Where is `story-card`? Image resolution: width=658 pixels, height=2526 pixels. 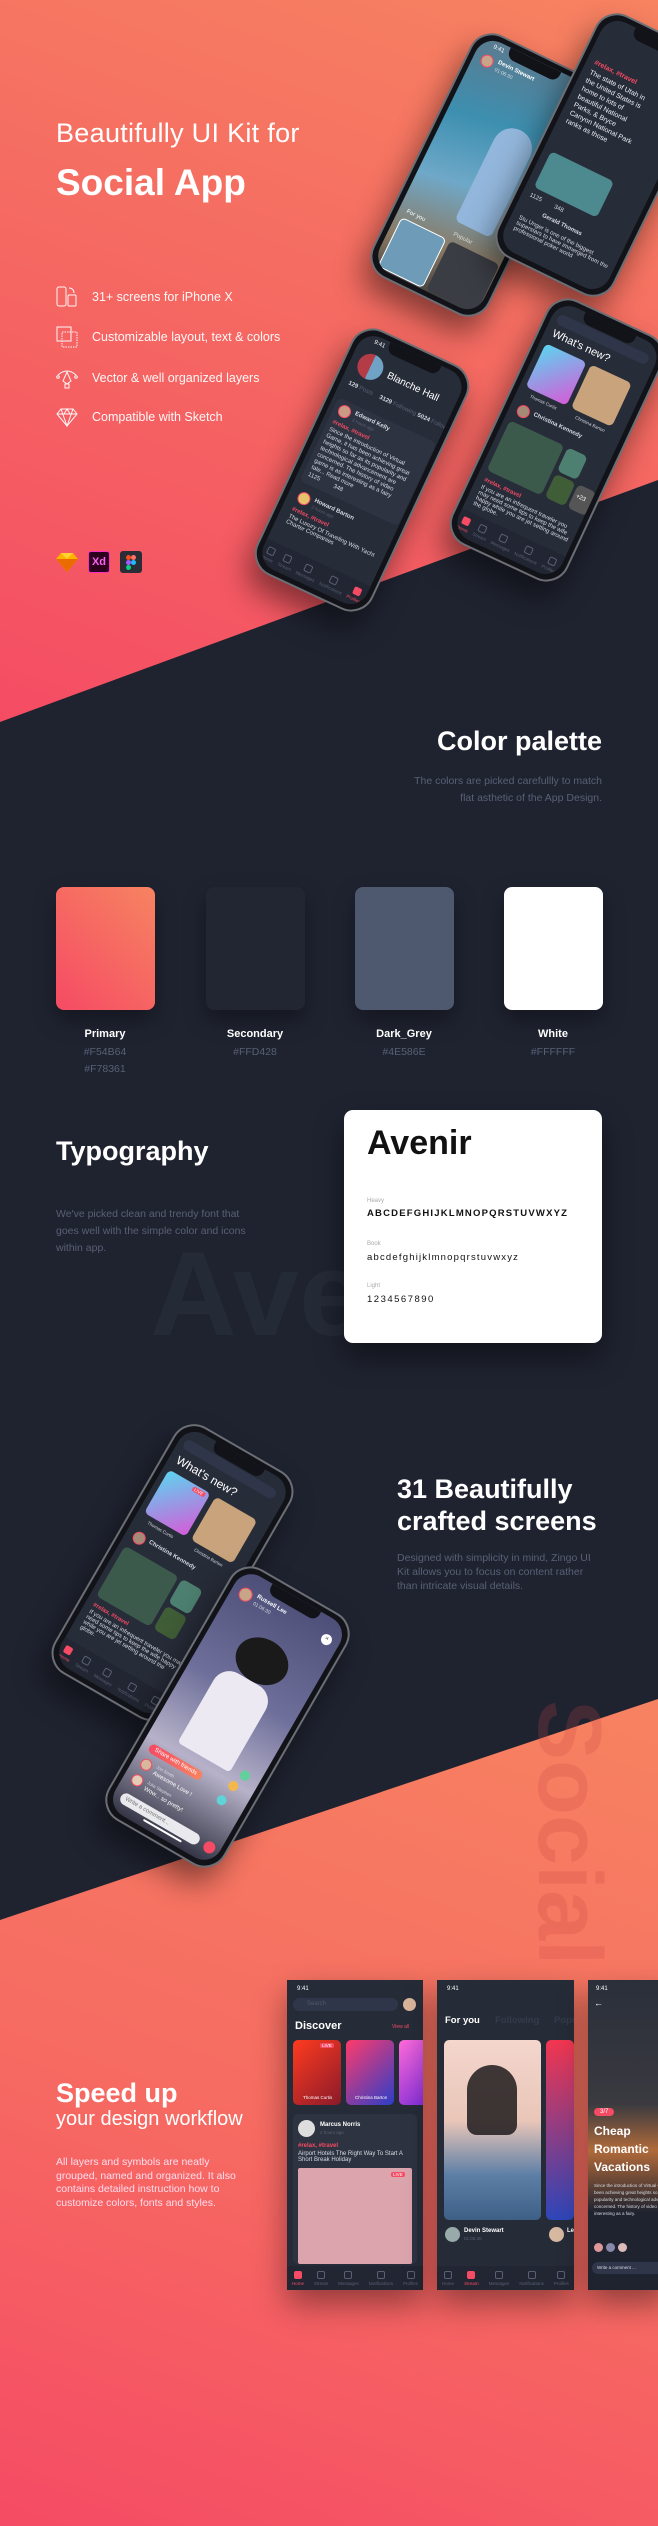
story-card is located at coordinates (411, 2072).